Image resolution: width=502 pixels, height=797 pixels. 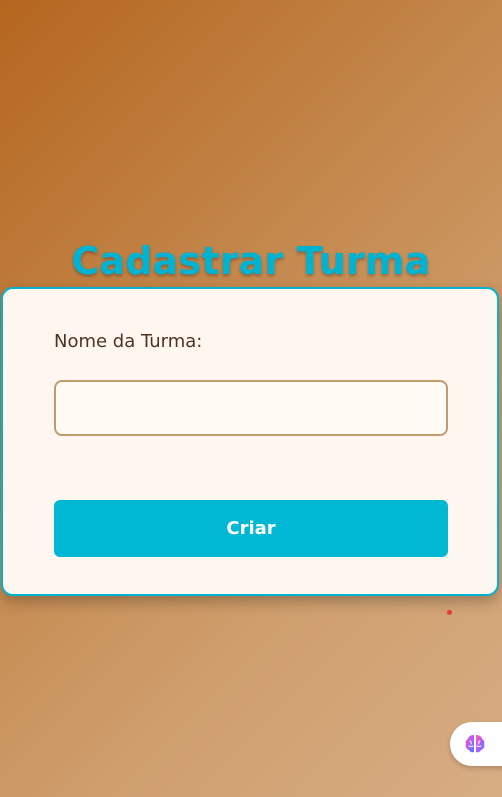 I want to click on create-button: Criar, so click(x=251, y=528).